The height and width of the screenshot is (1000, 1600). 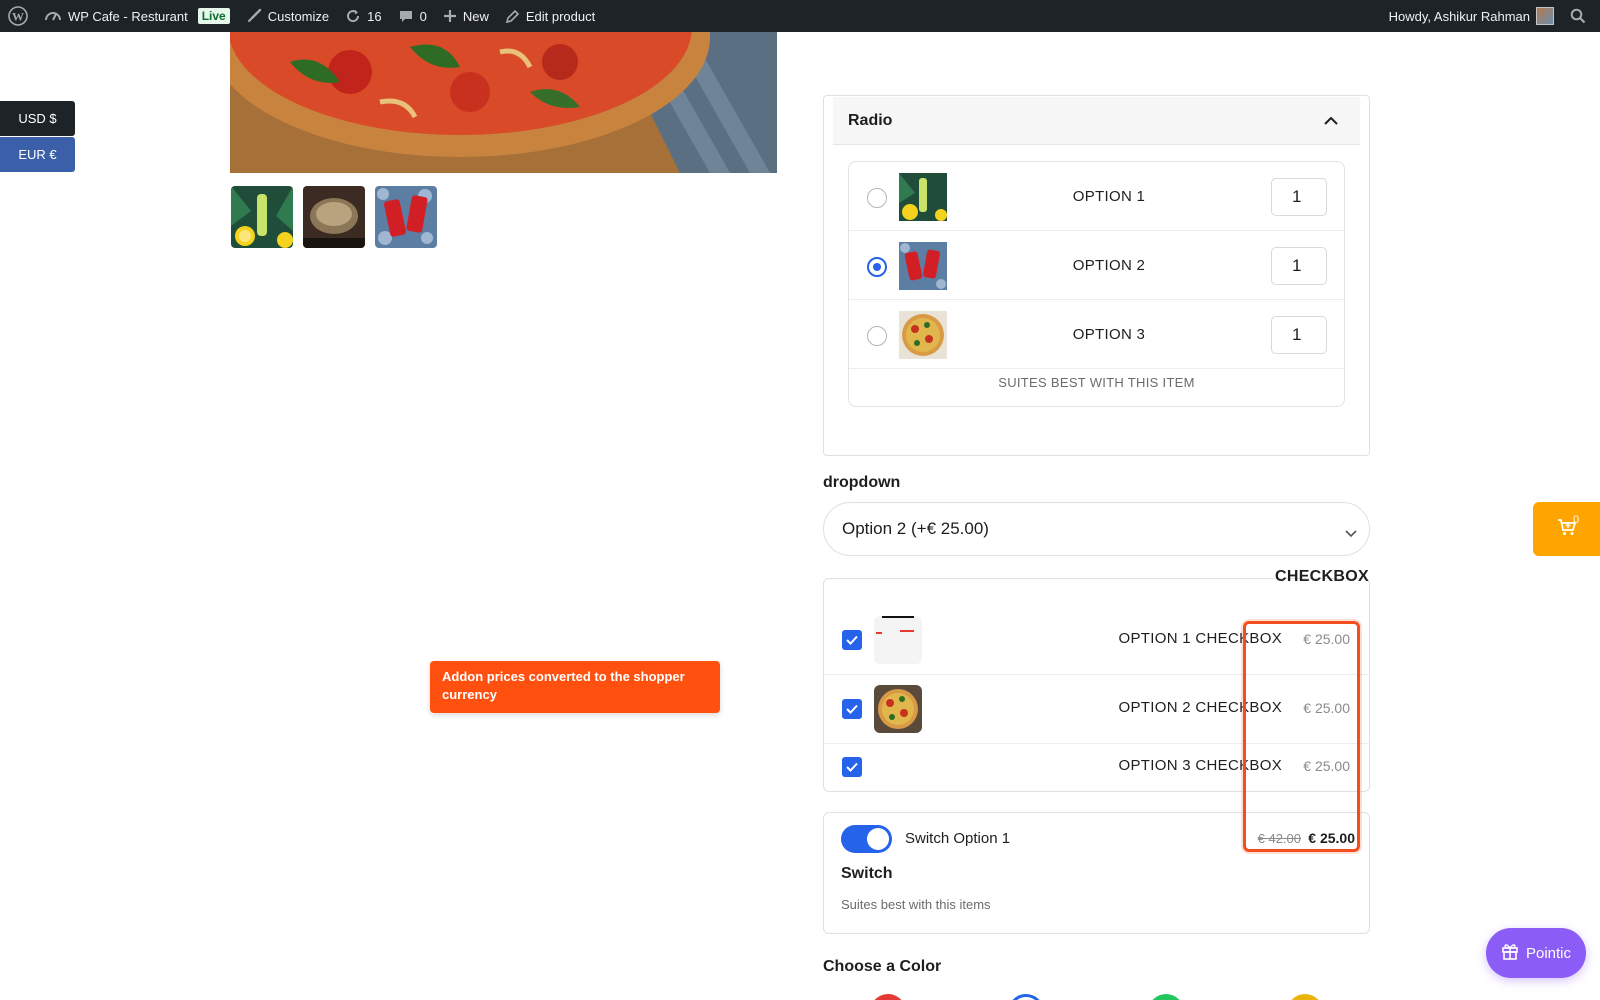 What do you see at coordinates (1166, 997) in the screenshot?
I see `color-swatch-green` at bounding box center [1166, 997].